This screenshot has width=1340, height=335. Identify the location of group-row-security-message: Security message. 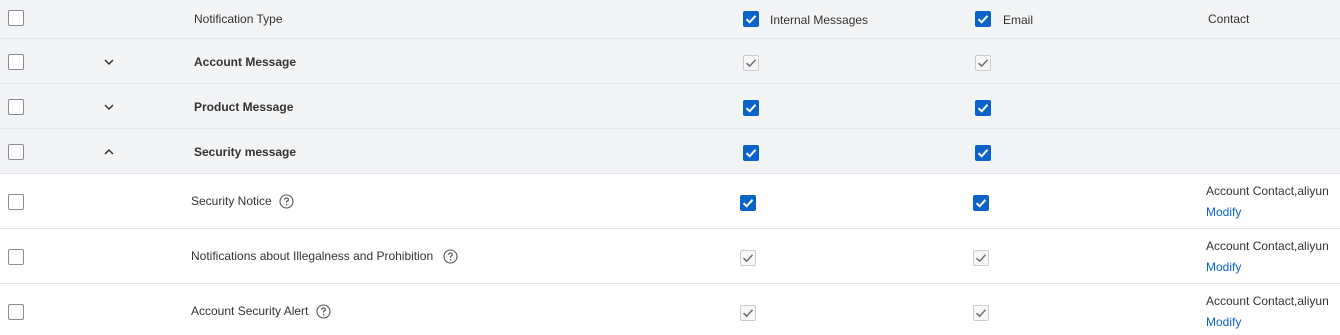
(670, 151).